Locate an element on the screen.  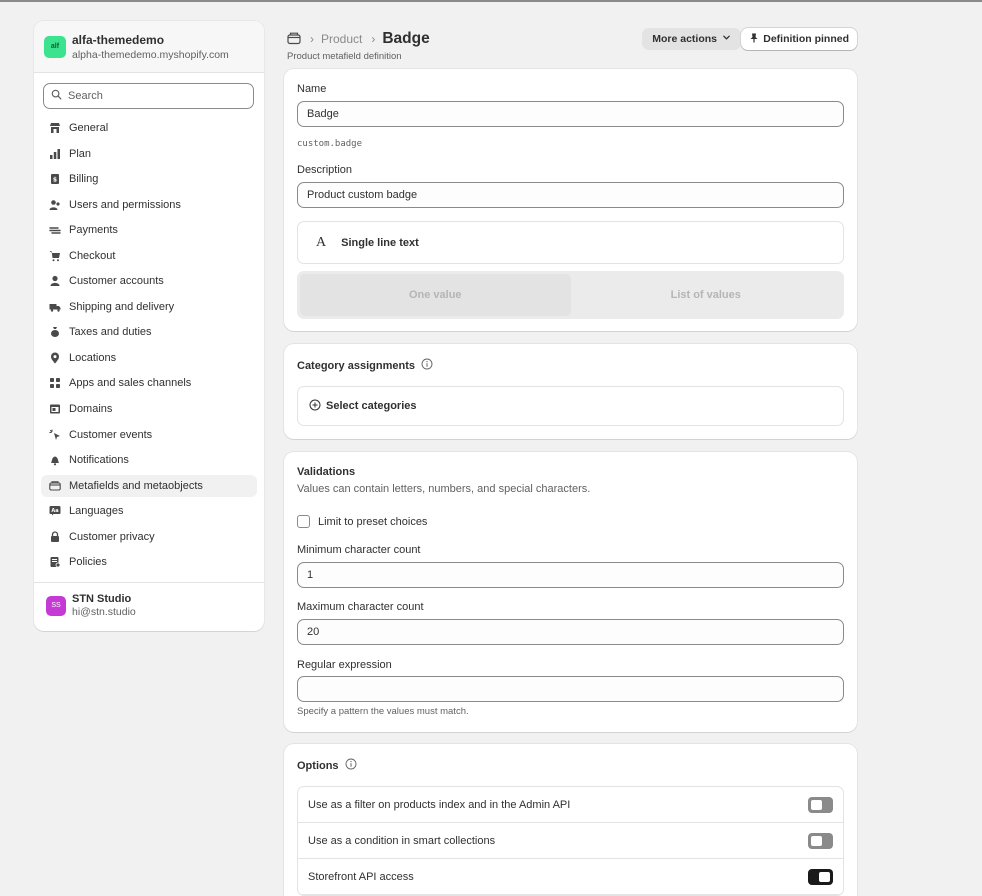
category-title: Category assignments is located at coordinates (365, 365).